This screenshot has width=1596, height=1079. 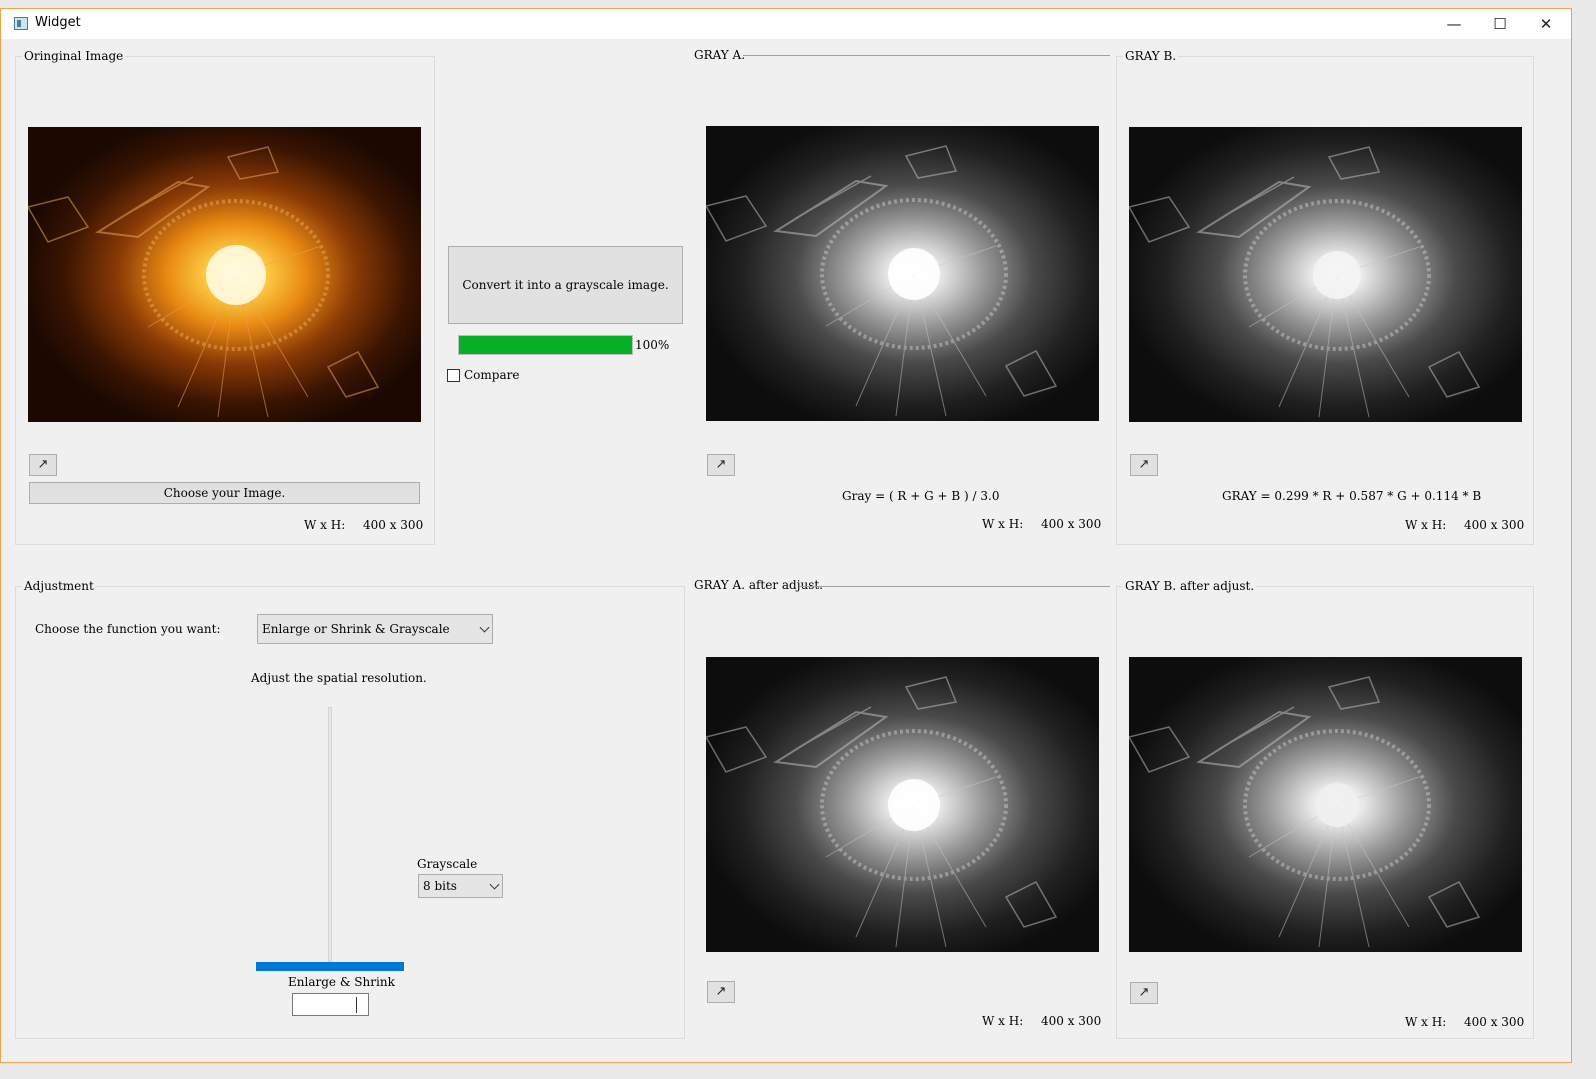 I want to click on gray-b-size-label: W x H:, so click(x=1426, y=525).